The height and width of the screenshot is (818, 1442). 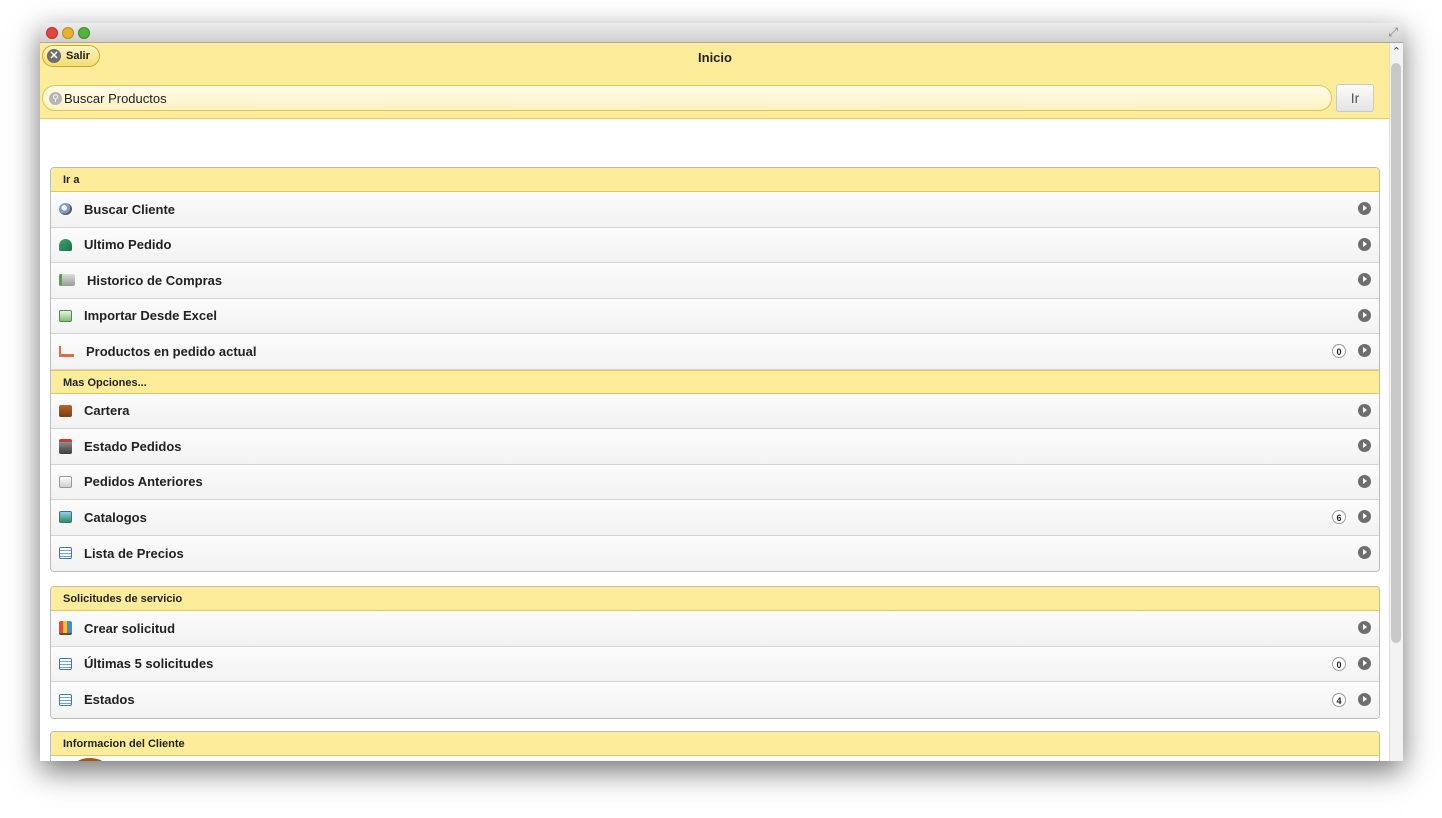 I want to click on group-header-service: Solicitudes de servicio, so click(x=715, y=599).